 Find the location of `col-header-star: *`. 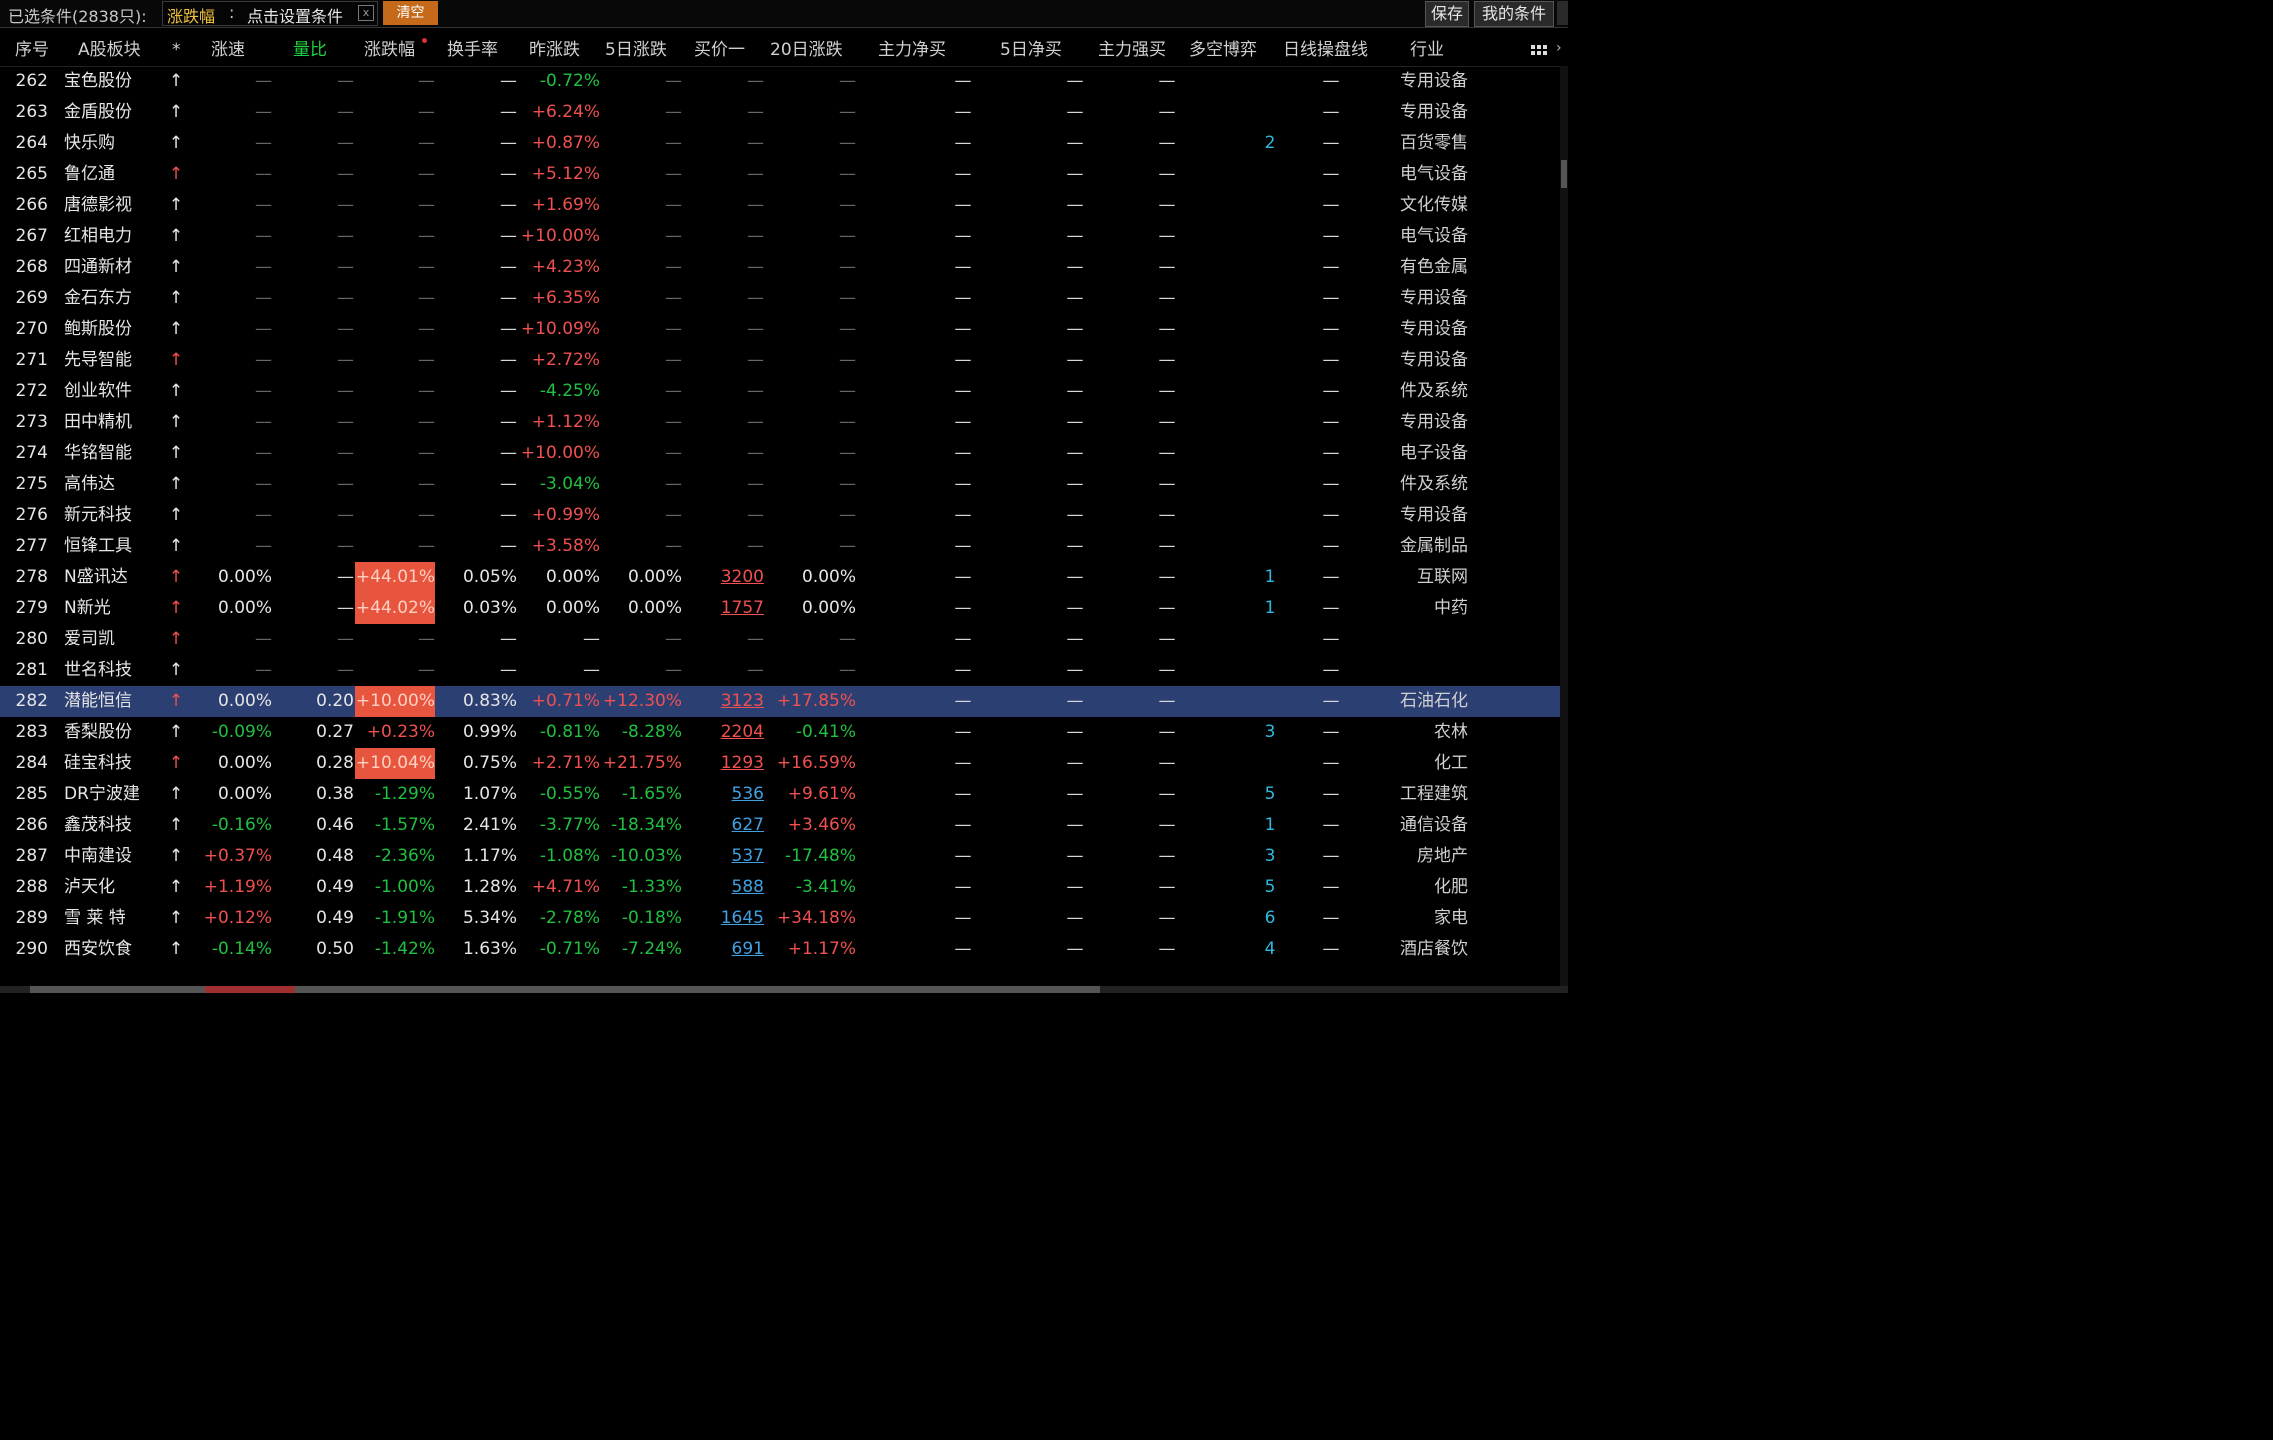

col-header-star: * is located at coordinates (176, 50).